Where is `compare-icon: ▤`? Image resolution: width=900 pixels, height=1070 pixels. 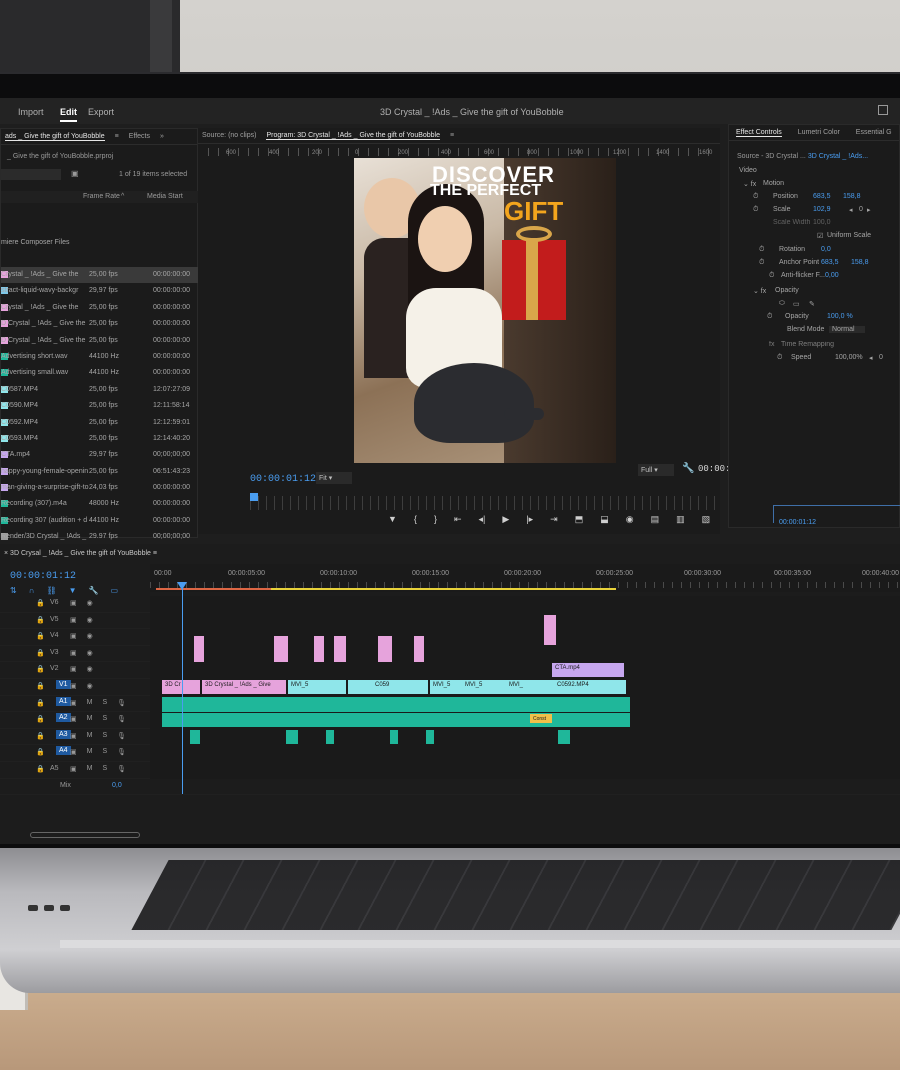 compare-icon: ▤ is located at coordinates (655, 519).